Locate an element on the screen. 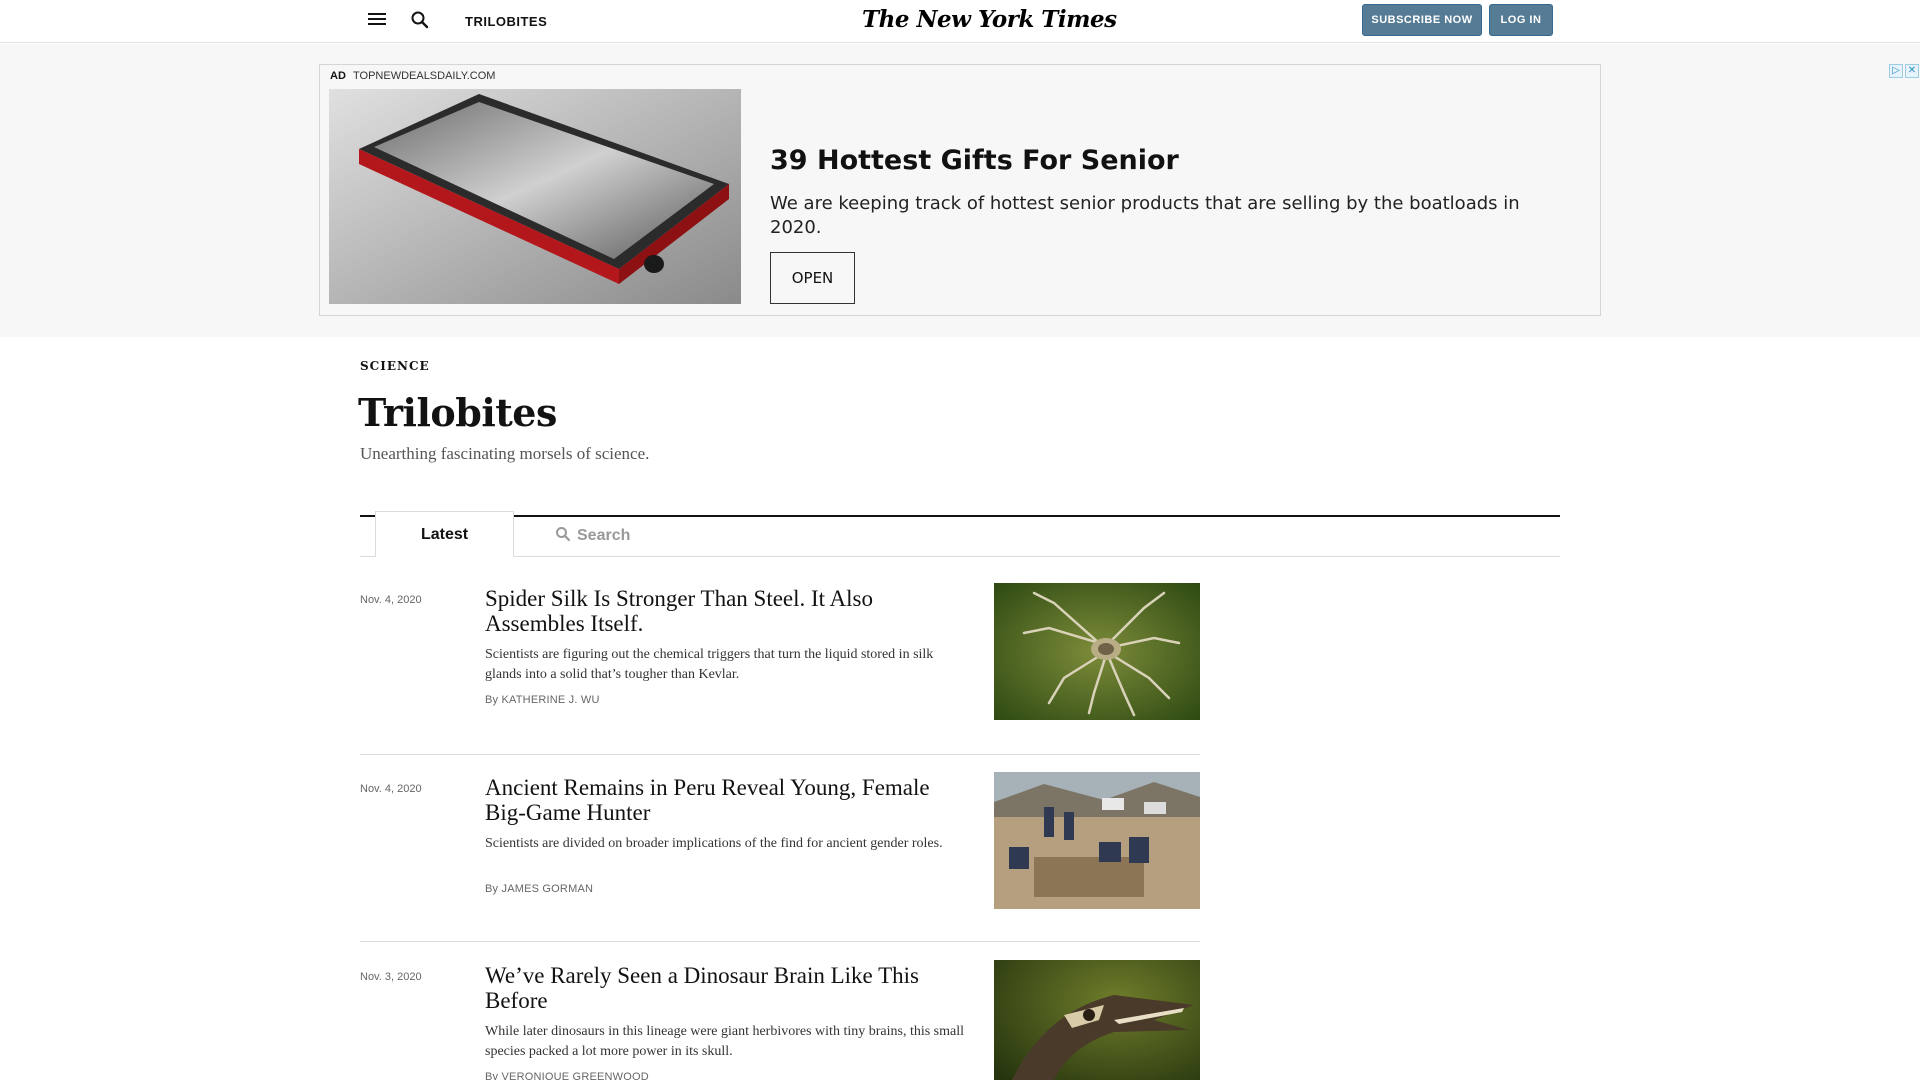 The height and width of the screenshot is (1080, 1920). tab-latest: Latest is located at coordinates (444, 534).